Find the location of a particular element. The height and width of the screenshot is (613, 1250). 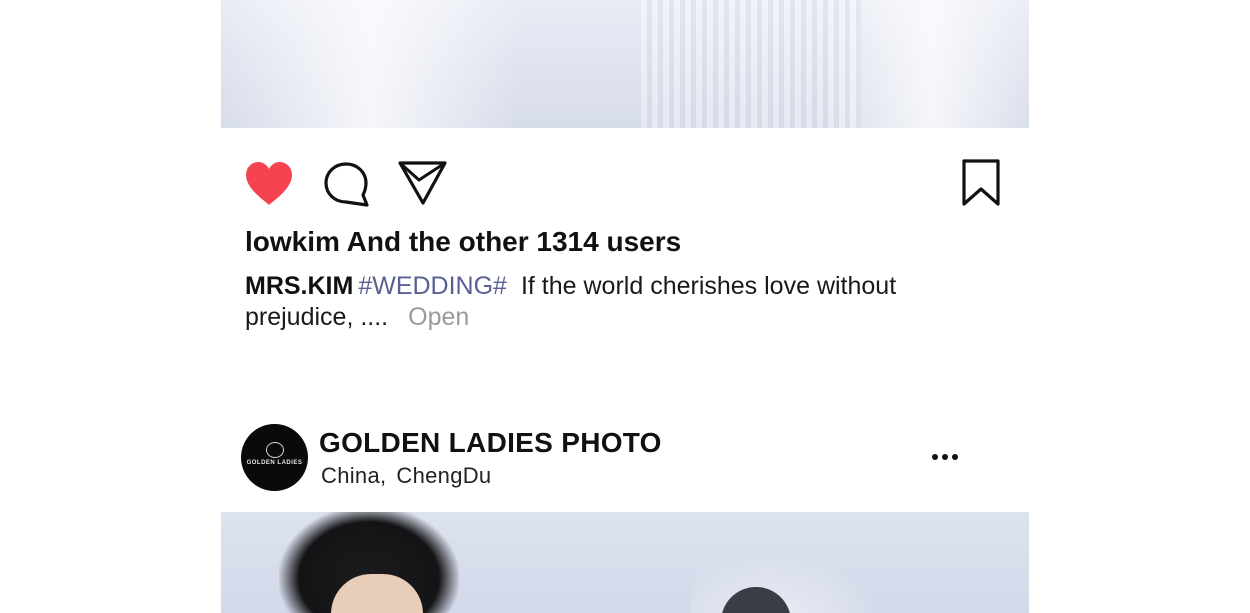

dress-pleats is located at coordinates (751, 64).